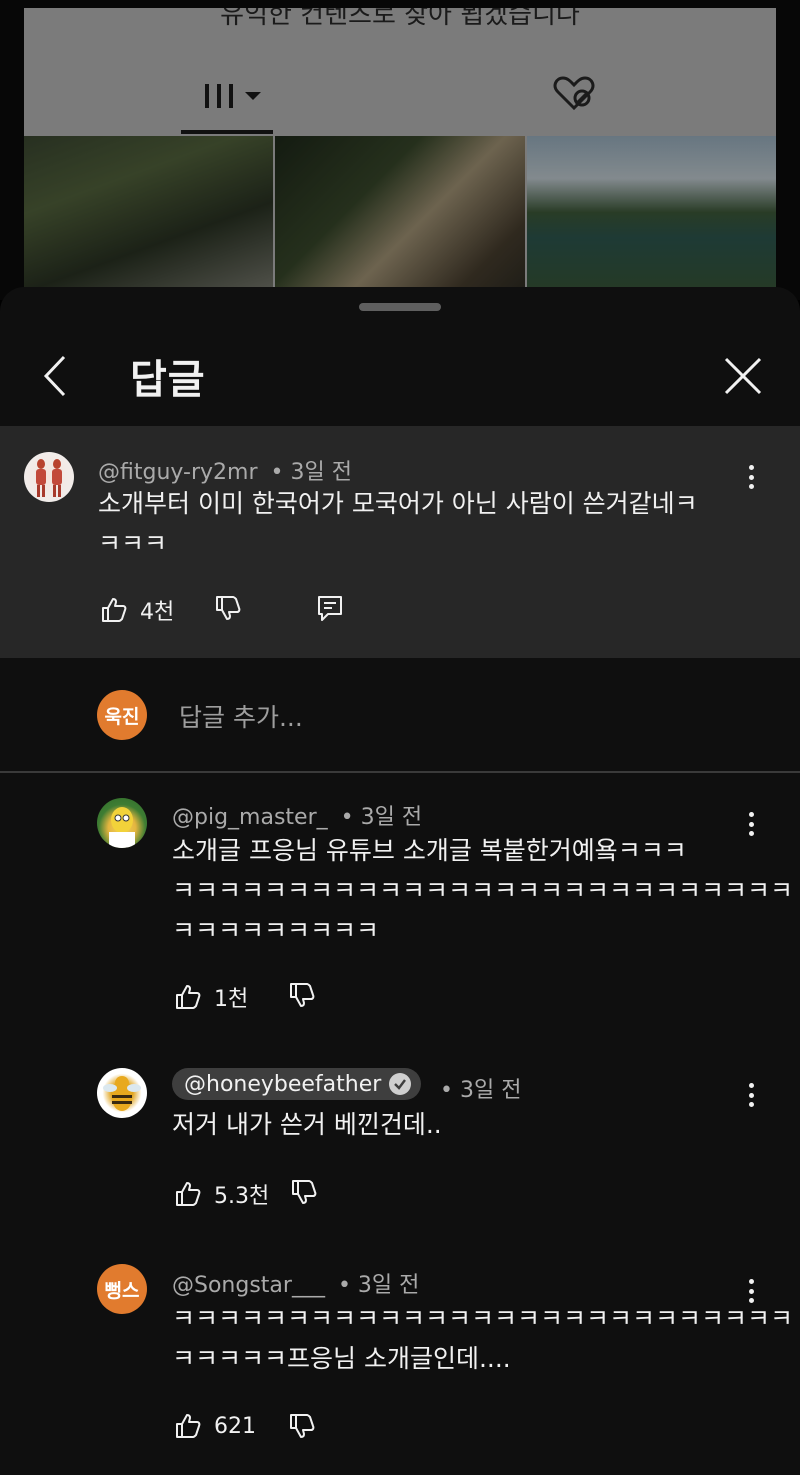  I want to click on reply-button, so click(330, 608).